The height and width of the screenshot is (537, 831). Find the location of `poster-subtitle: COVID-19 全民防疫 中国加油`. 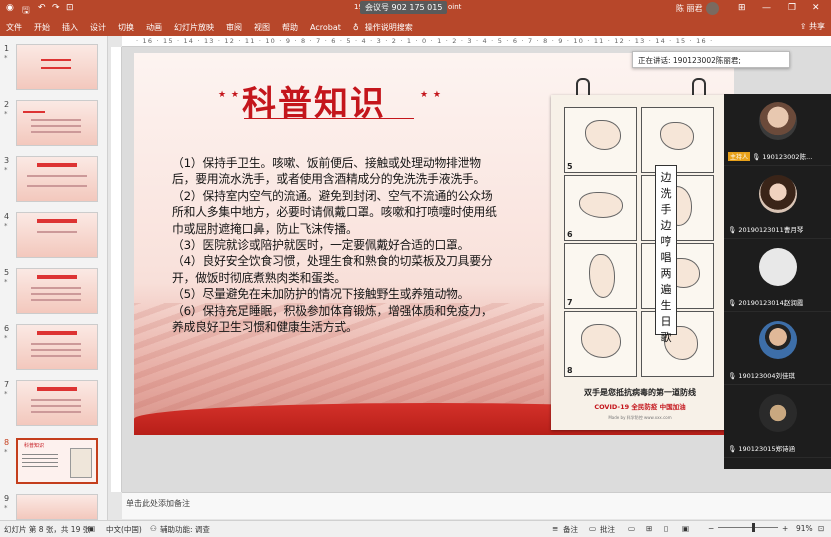

poster-subtitle: COVID-19 全民防疫 中国加油 is located at coordinates (640, 407).